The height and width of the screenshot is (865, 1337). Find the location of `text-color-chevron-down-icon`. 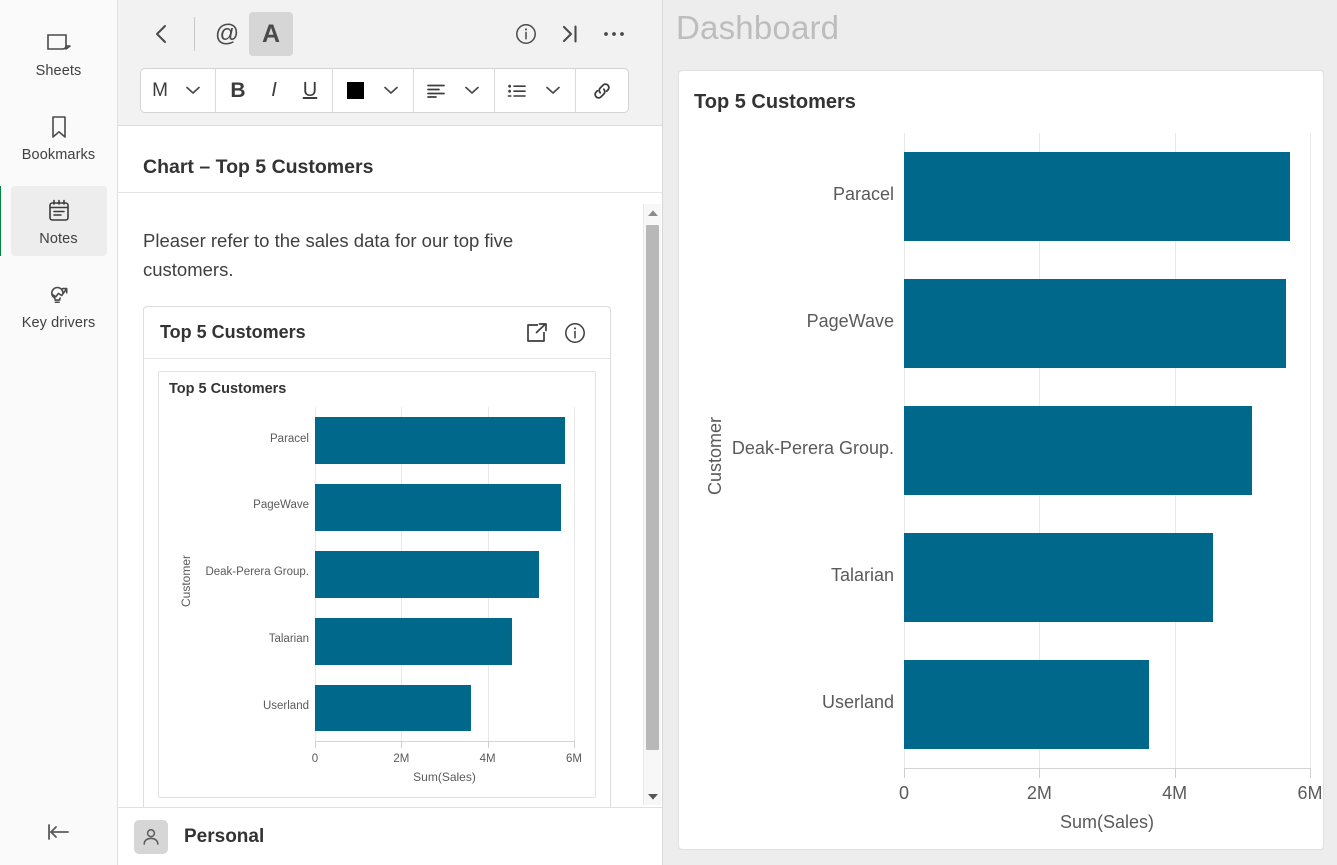

text-color-chevron-down-icon is located at coordinates (391, 90).